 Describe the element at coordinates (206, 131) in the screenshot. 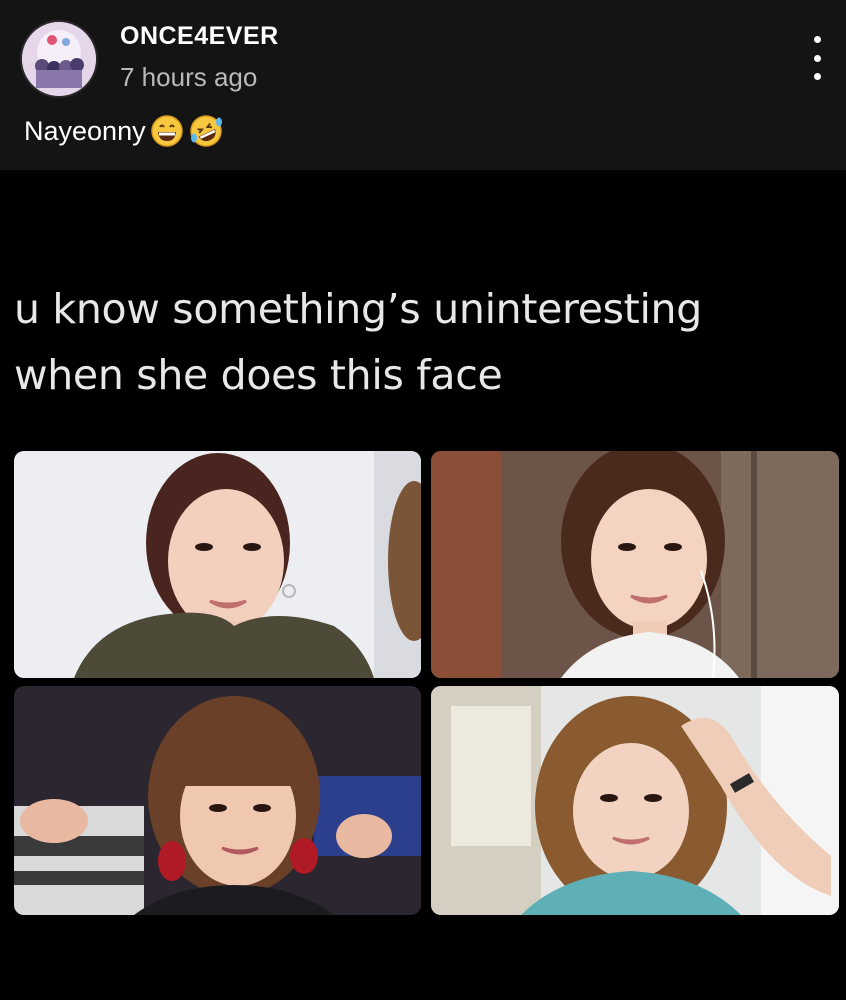

I see `rolling-on-floor-laughing-emoji` at that location.